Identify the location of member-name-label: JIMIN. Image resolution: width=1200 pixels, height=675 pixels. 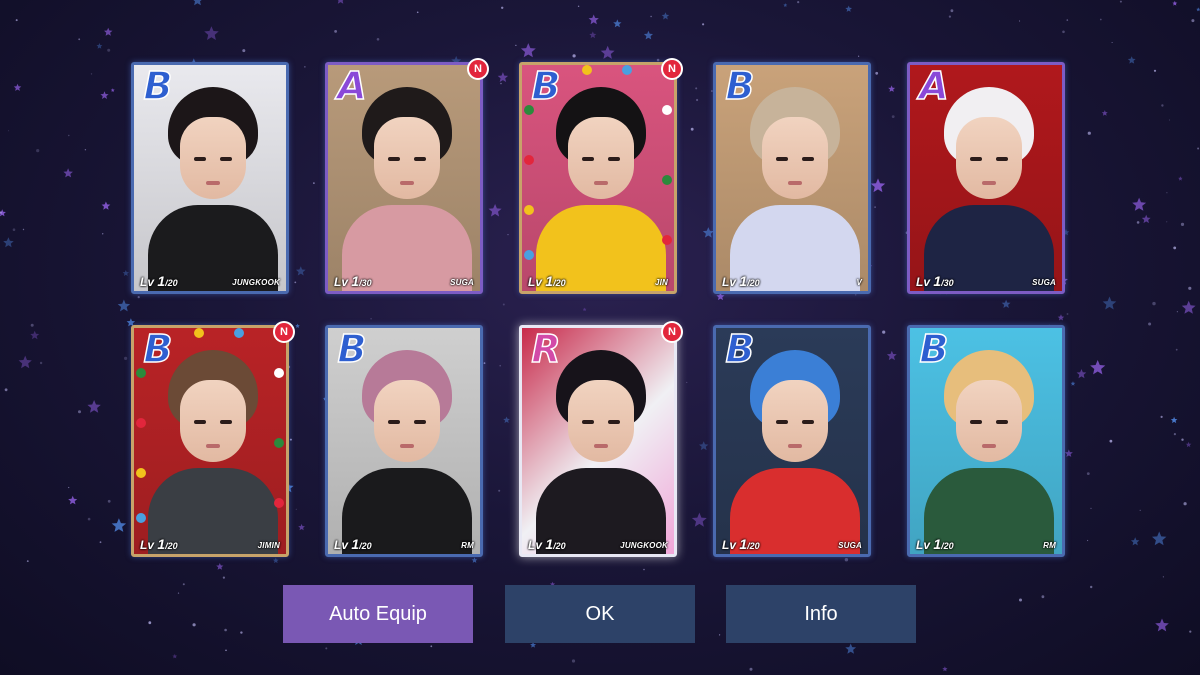
(268, 545).